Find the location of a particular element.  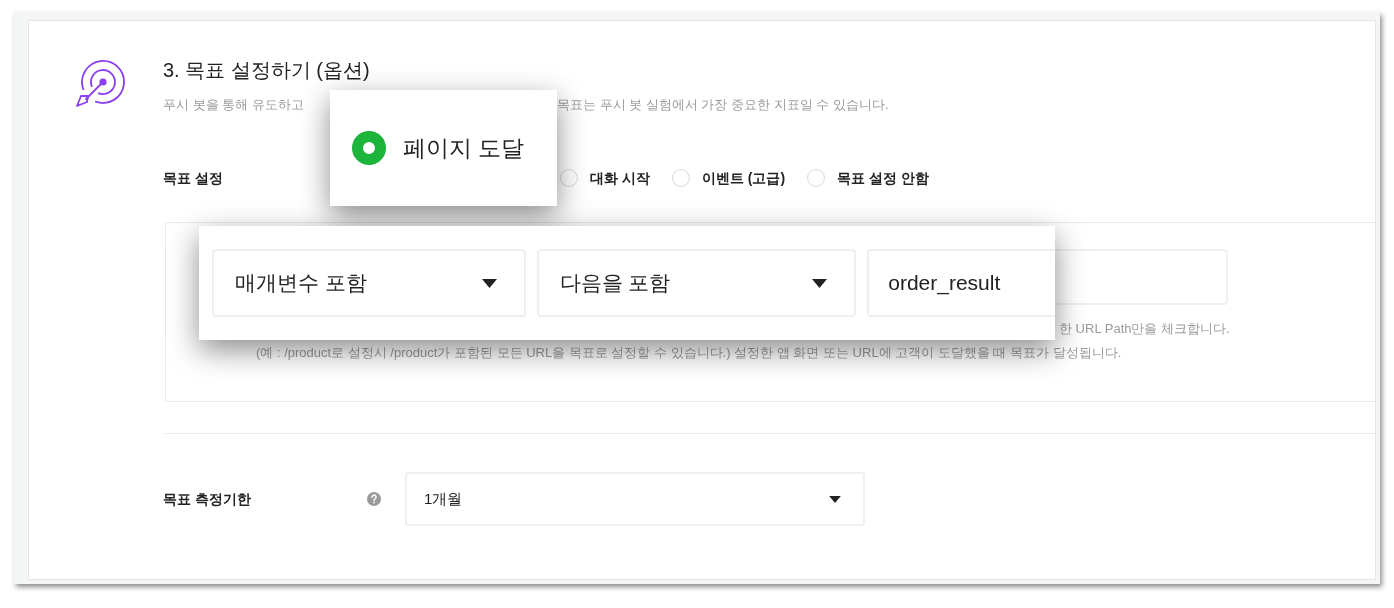

input-field: order_result is located at coordinates (961, 283).